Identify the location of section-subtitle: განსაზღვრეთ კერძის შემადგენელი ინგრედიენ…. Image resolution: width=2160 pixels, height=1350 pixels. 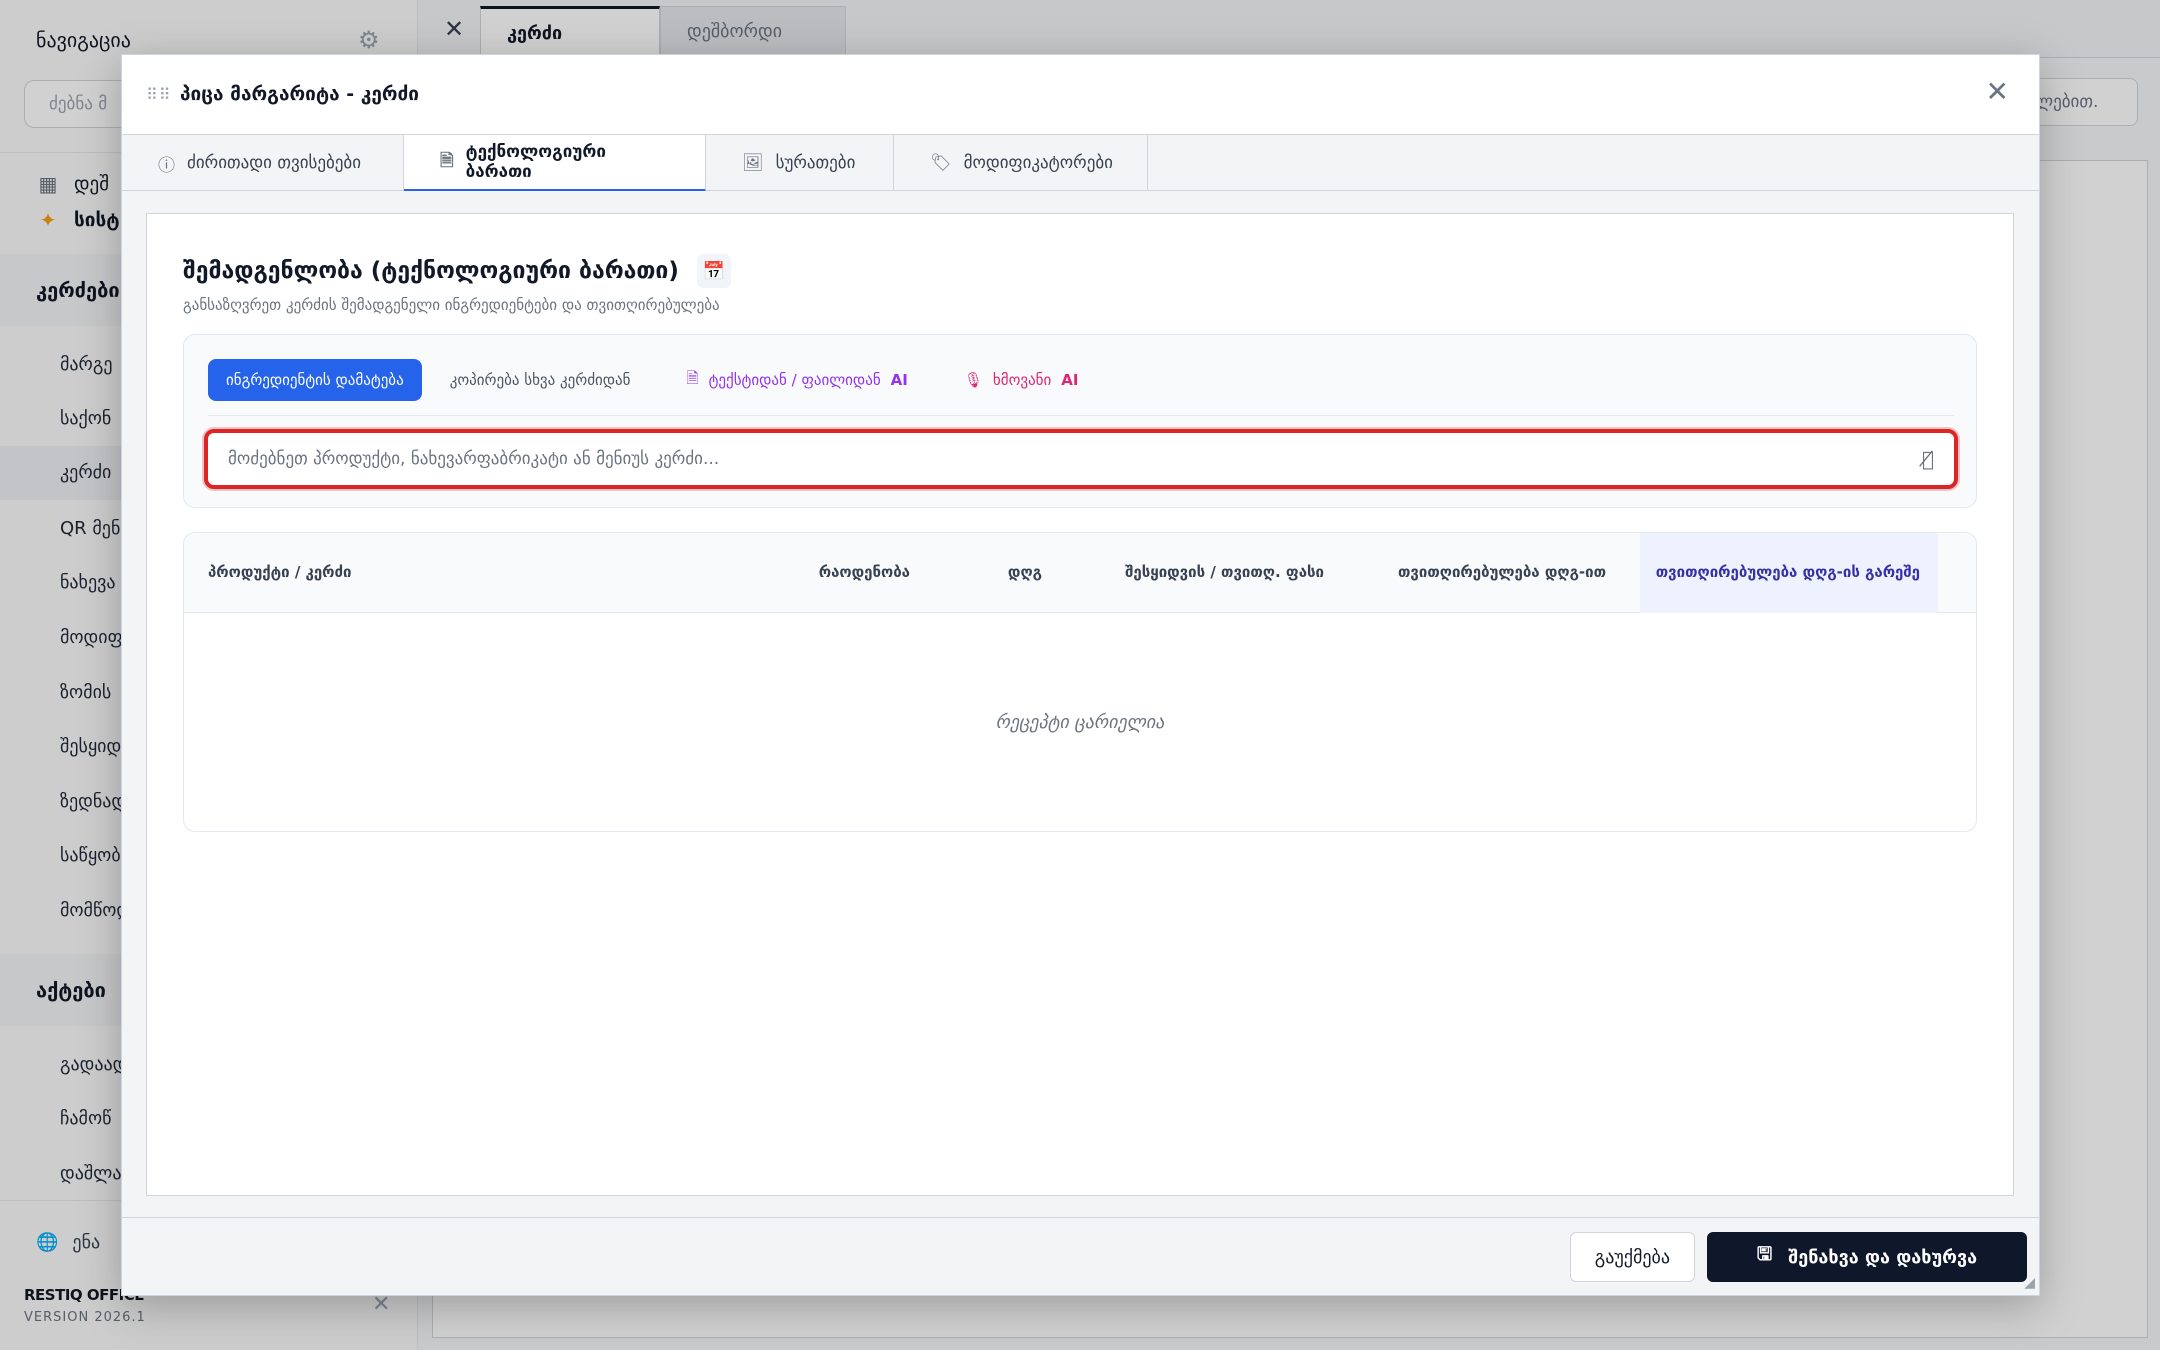
(451, 305).